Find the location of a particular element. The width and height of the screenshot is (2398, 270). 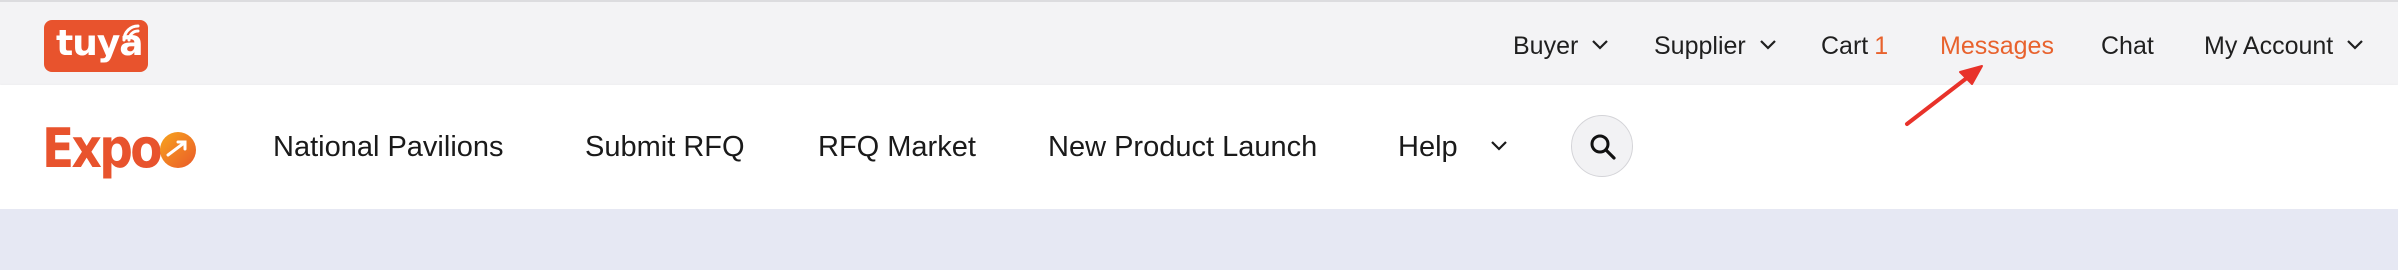

expo-logo-text: Expo is located at coordinates (101, 148).